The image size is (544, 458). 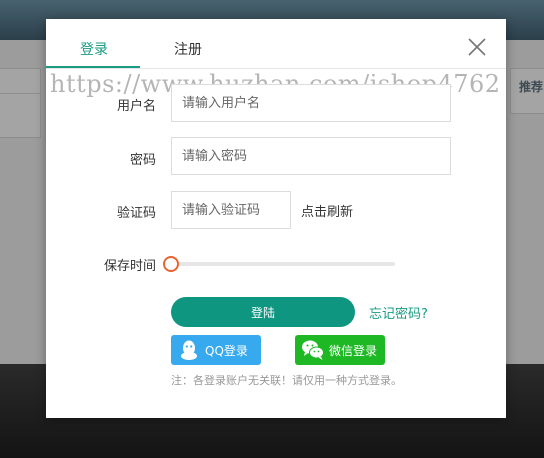 I want to click on login-button-label: 登陆, so click(x=262, y=312).